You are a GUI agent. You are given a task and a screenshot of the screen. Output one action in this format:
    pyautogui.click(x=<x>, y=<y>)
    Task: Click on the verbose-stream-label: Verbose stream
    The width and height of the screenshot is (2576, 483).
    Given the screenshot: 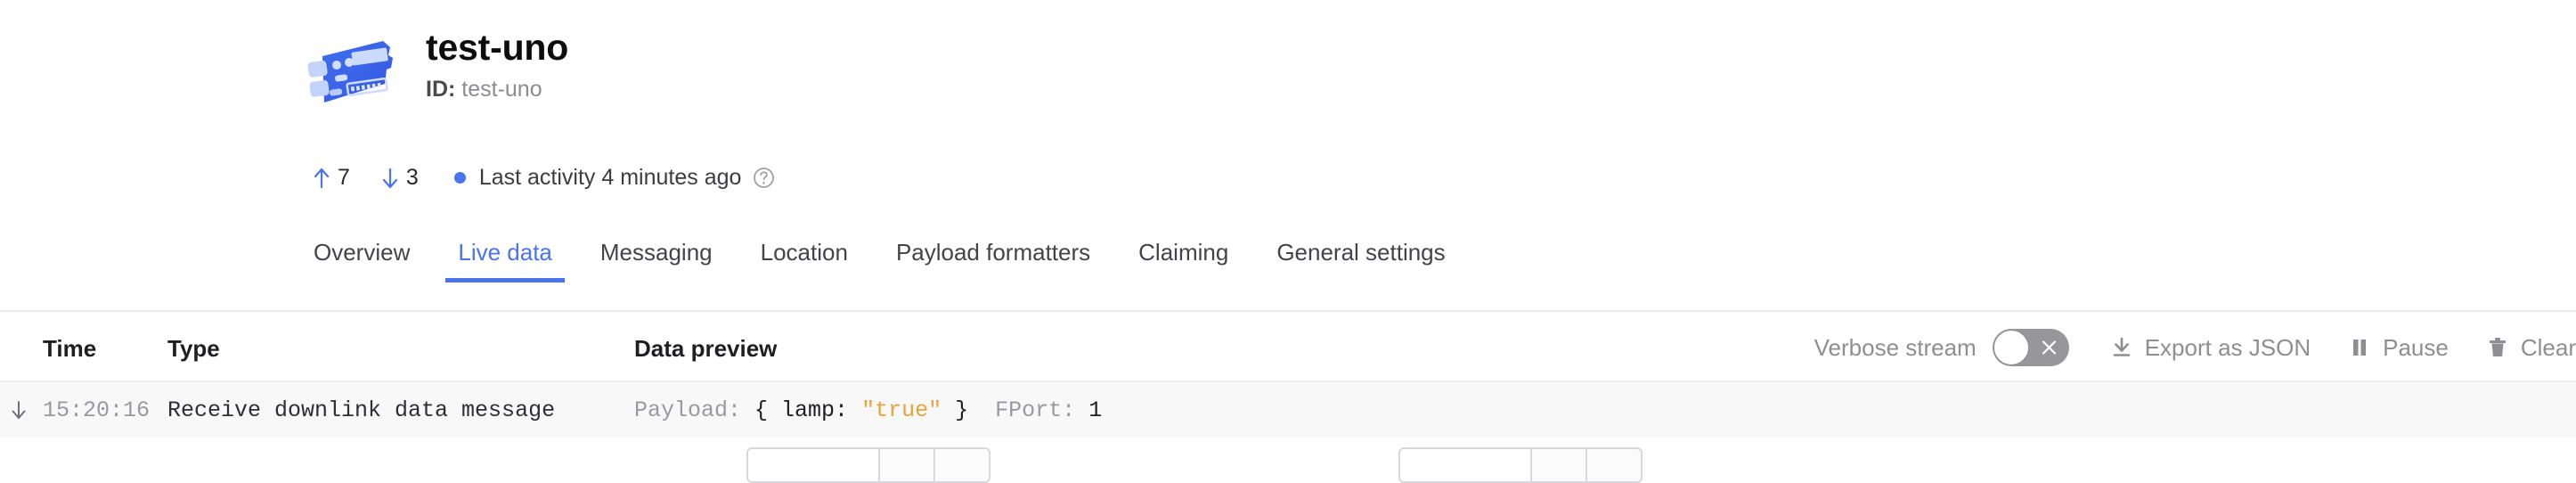 What is the action you would take?
    pyautogui.click(x=1896, y=347)
    